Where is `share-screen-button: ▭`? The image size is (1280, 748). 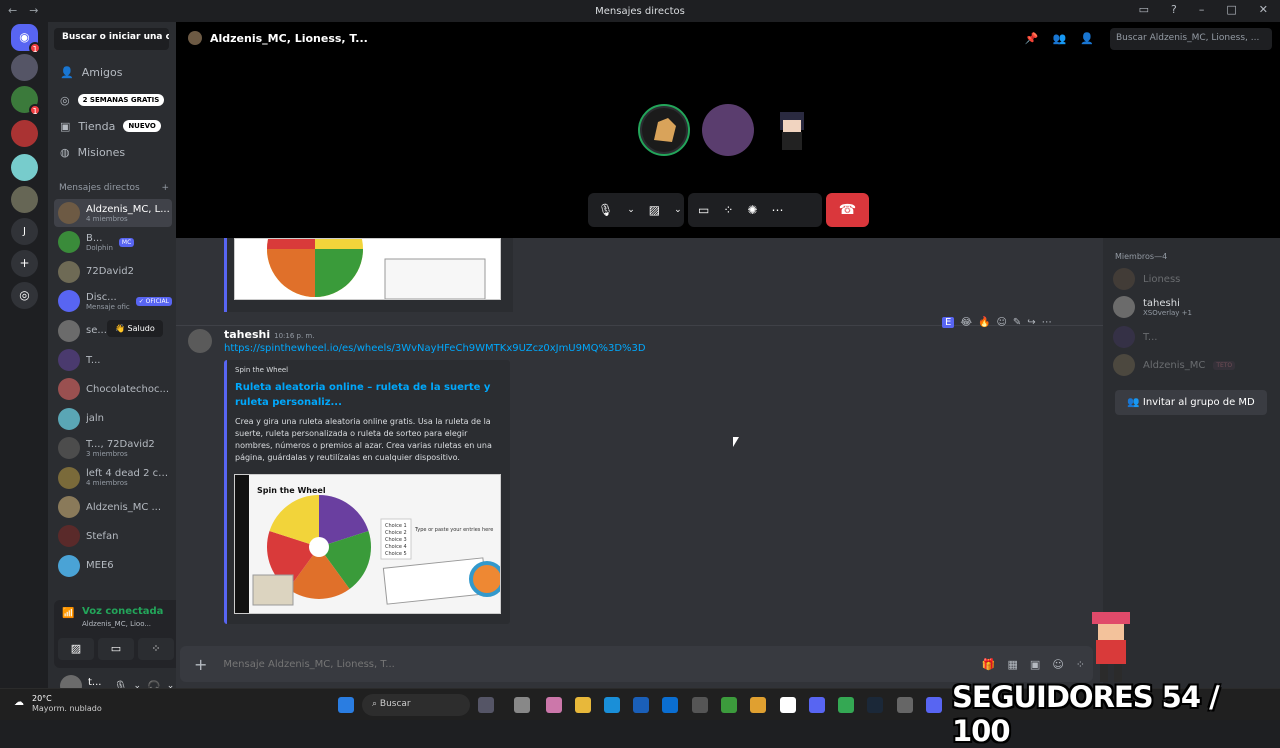
share-screen-button: ▭ is located at coordinates (116, 649).